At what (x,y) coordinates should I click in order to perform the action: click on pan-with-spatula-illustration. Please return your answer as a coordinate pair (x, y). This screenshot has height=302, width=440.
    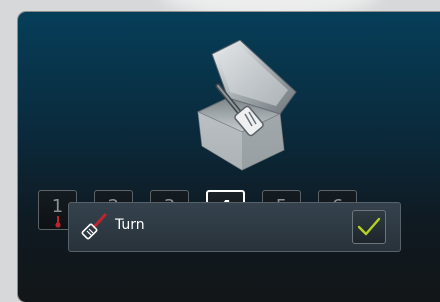
    Looking at the image, I should click on (246, 105).